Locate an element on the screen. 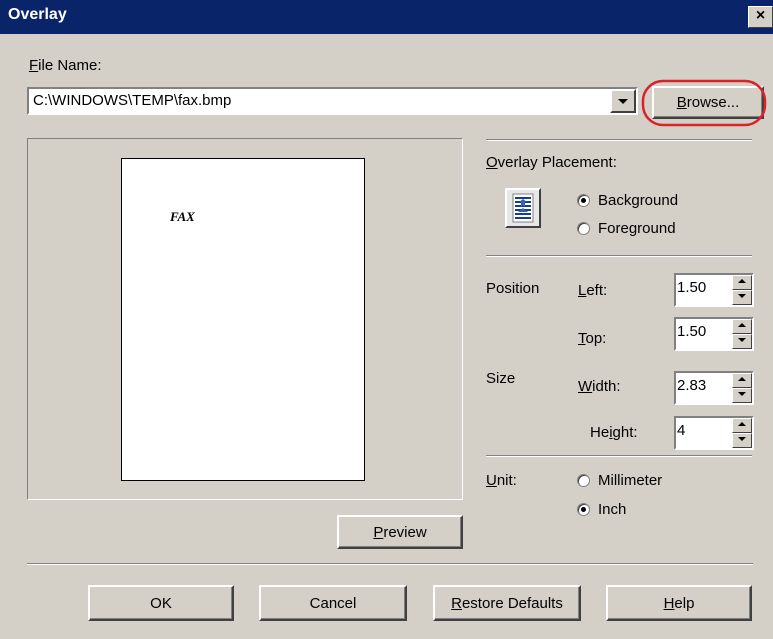  cancel-button: Cancel is located at coordinates (333, 603).